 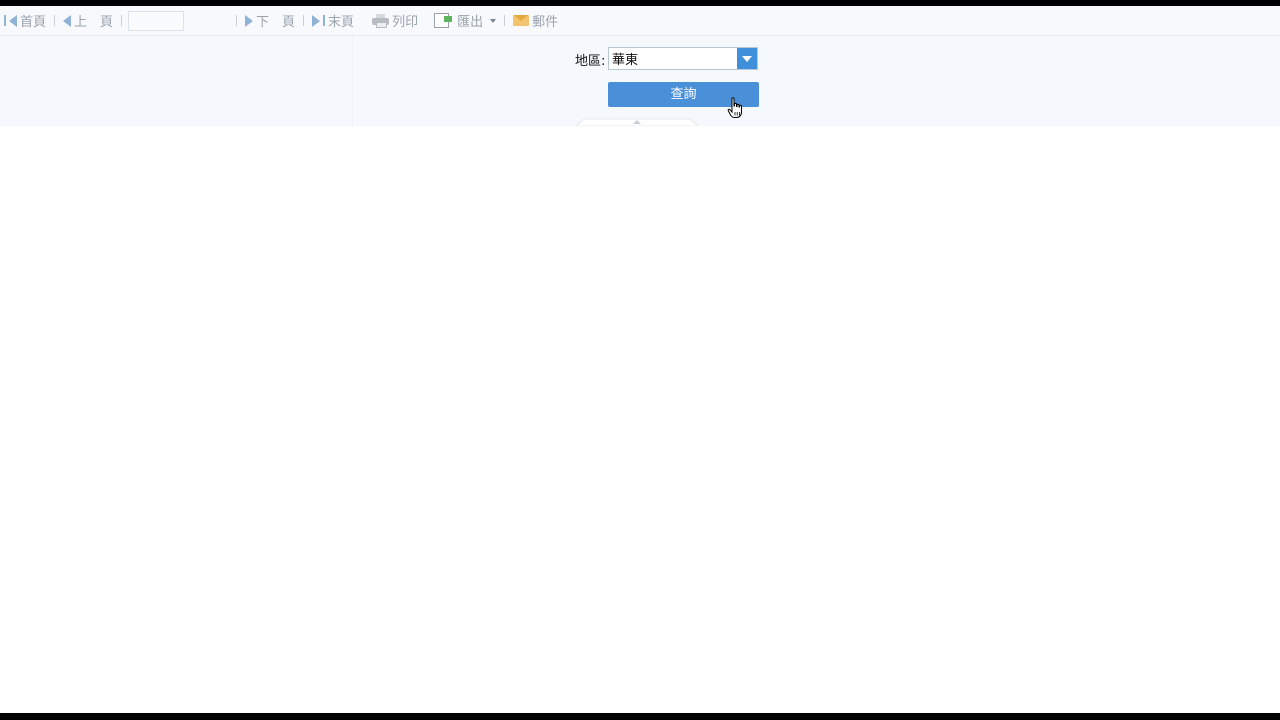 I want to click on next-page-label: 下 頁, so click(x=276, y=22).